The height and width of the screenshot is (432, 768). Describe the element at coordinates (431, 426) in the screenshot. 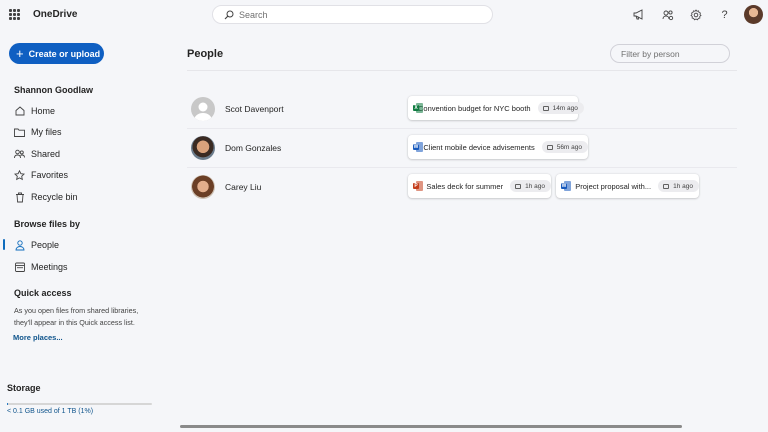

I see `horizontal-scrollbar` at that location.